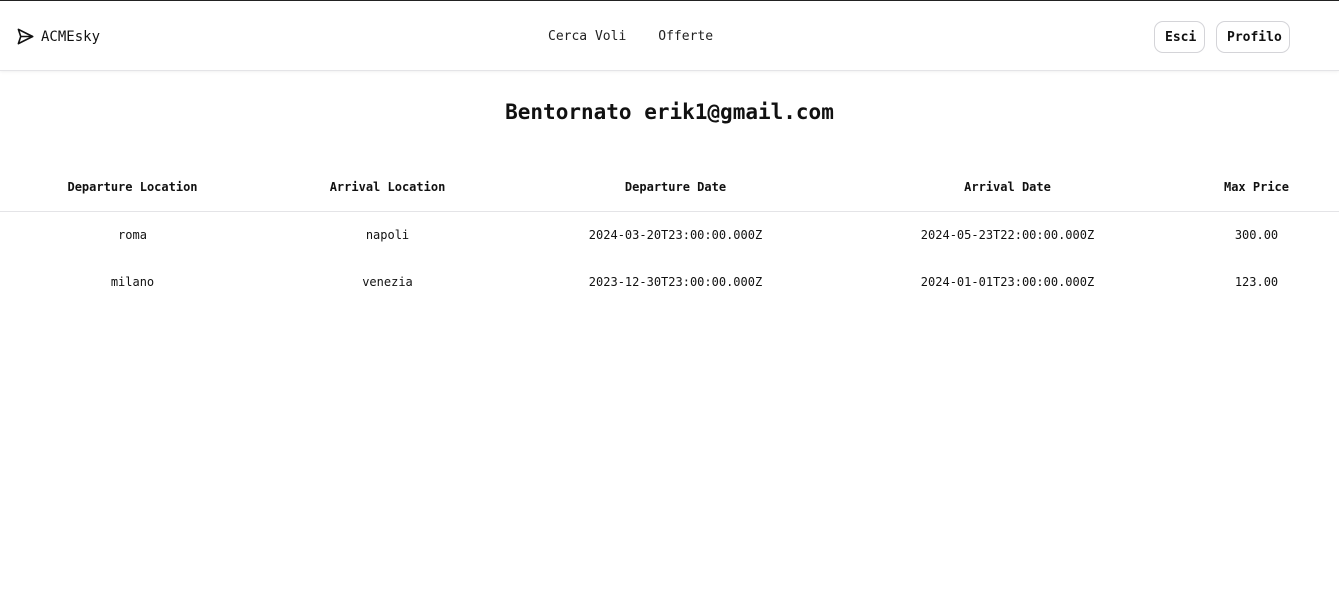 The height and width of the screenshot is (595, 1339). What do you see at coordinates (675, 234) in the screenshot?
I see `cell-departure-date: 2024-03-20T23:00:00.000Z` at bounding box center [675, 234].